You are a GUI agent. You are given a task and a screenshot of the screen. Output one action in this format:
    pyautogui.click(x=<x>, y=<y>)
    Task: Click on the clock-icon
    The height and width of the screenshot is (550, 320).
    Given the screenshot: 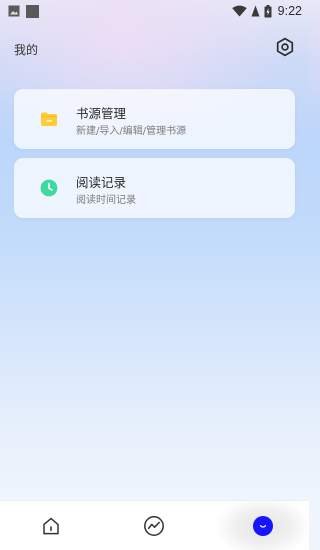 What is the action you would take?
    pyautogui.click(x=49, y=188)
    